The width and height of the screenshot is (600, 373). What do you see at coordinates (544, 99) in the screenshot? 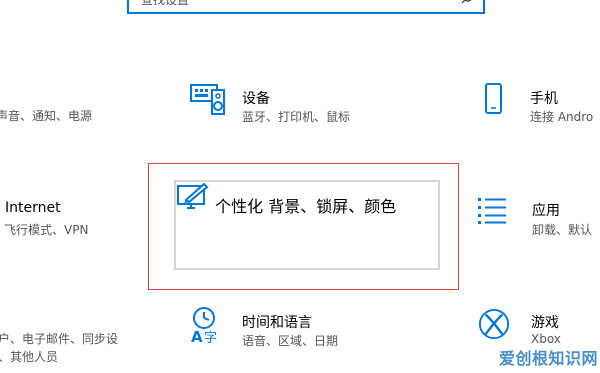
I see `tile-phone-title: 手机` at bounding box center [544, 99].